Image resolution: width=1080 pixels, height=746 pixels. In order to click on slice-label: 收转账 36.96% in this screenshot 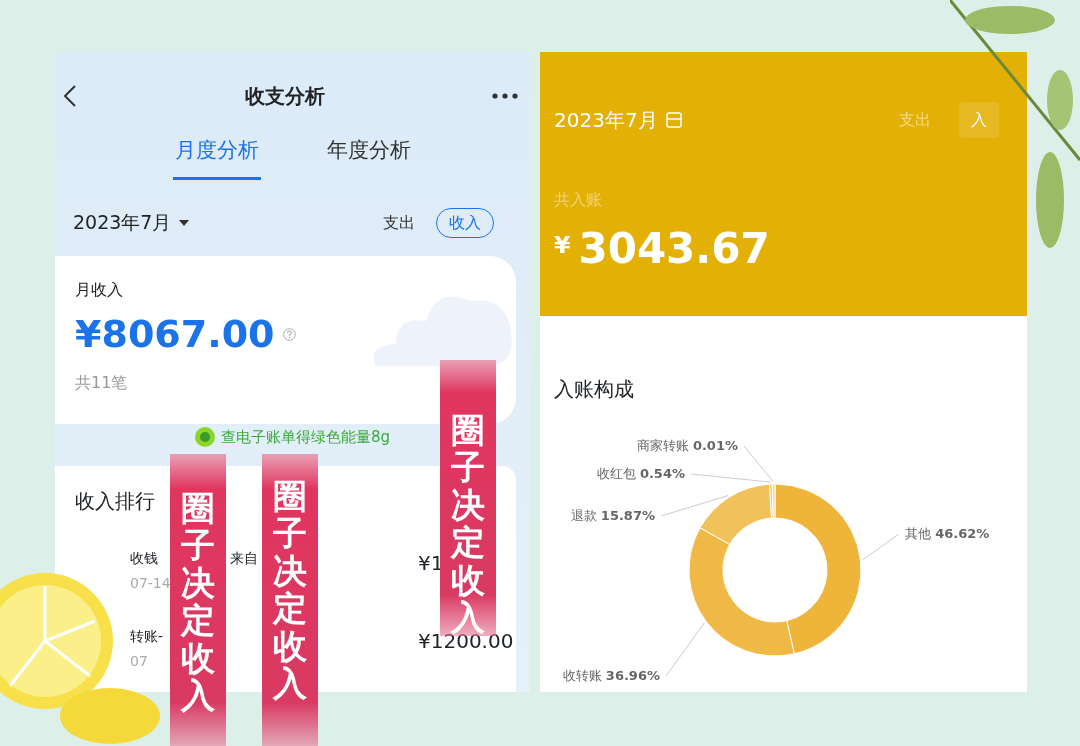, I will do `click(611, 675)`.